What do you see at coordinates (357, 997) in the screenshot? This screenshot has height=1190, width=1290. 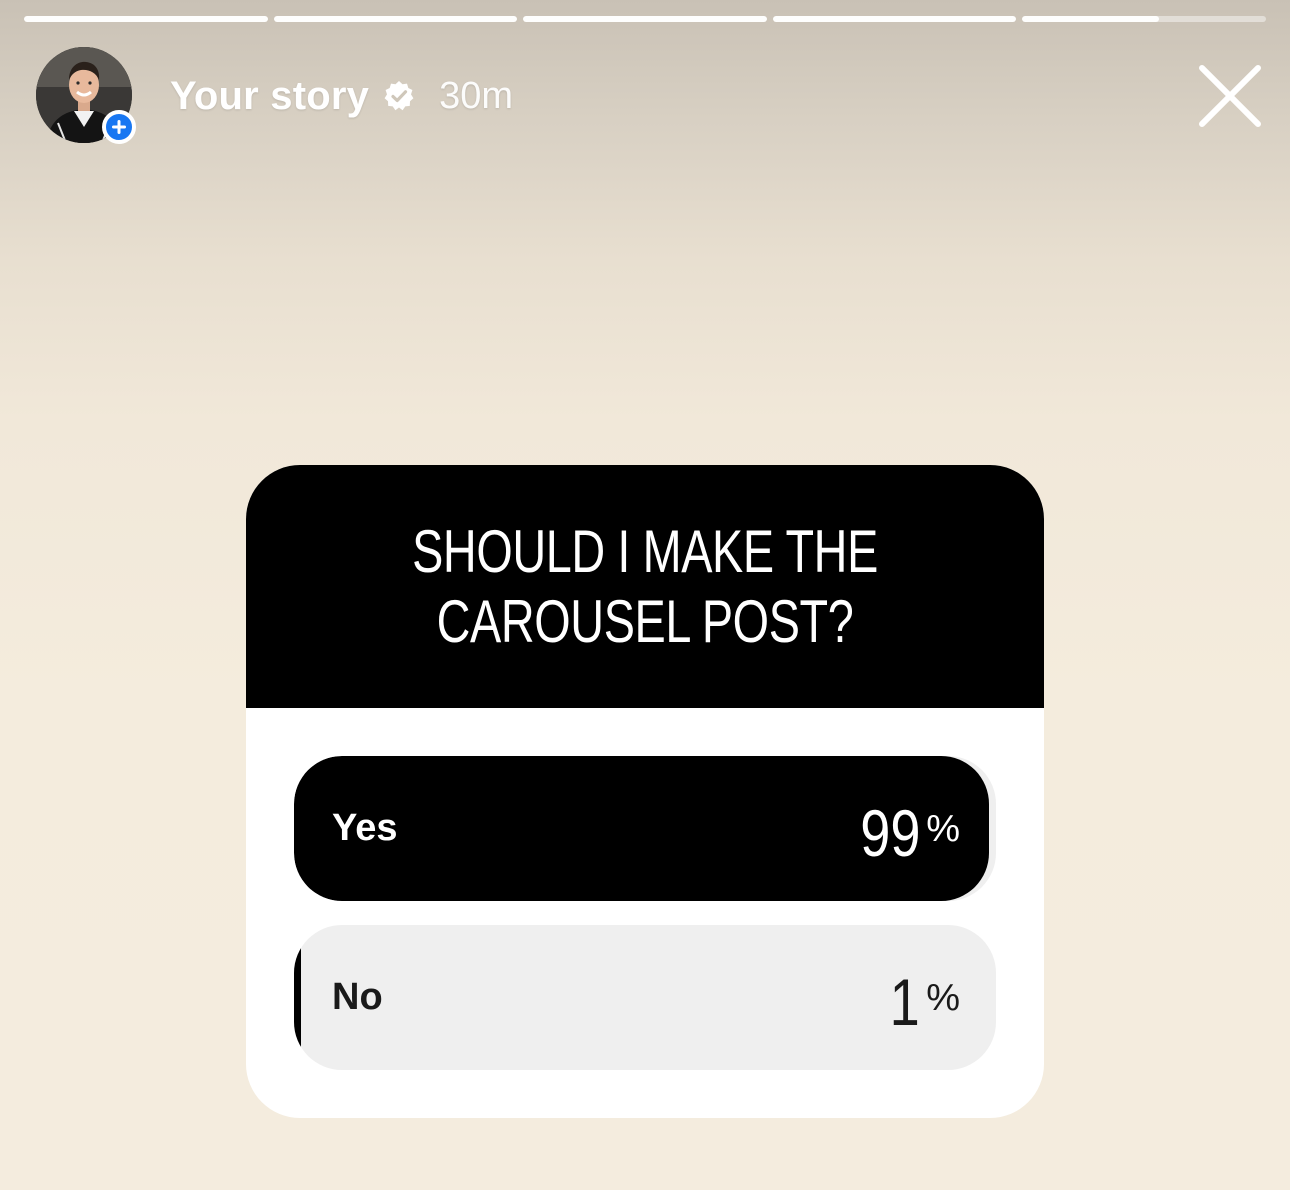 I see `poll-option-label: No` at bounding box center [357, 997].